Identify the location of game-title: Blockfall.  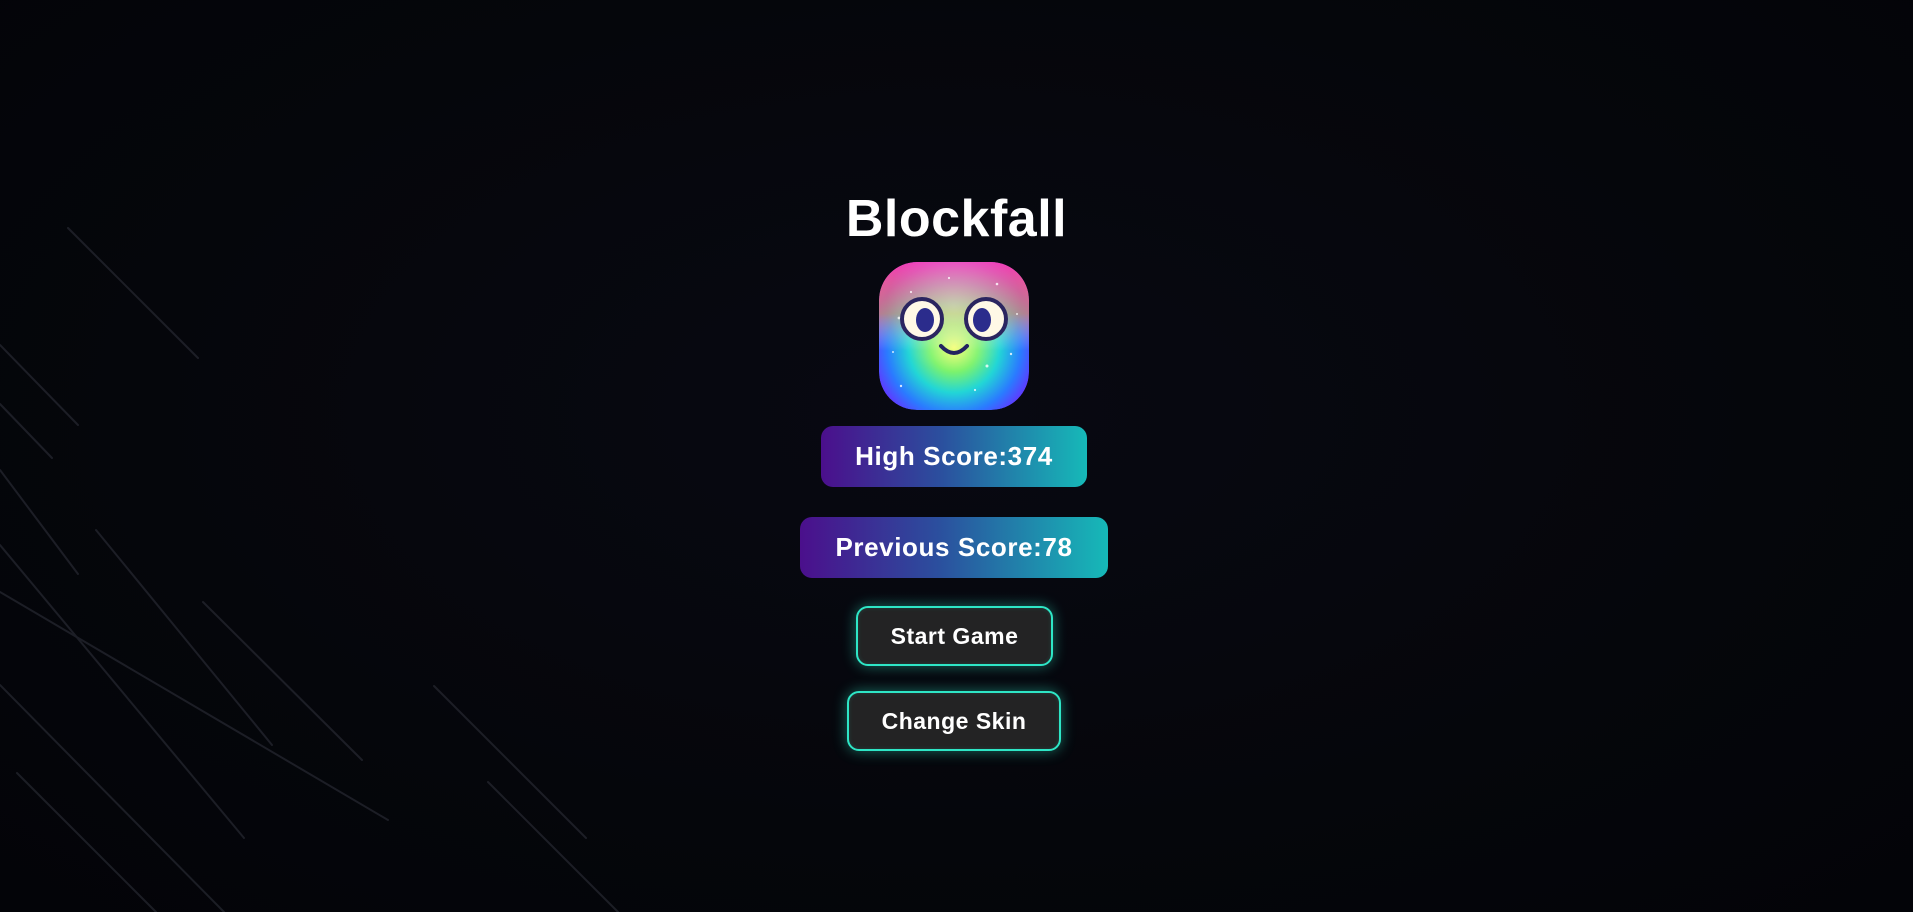
(956, 219).